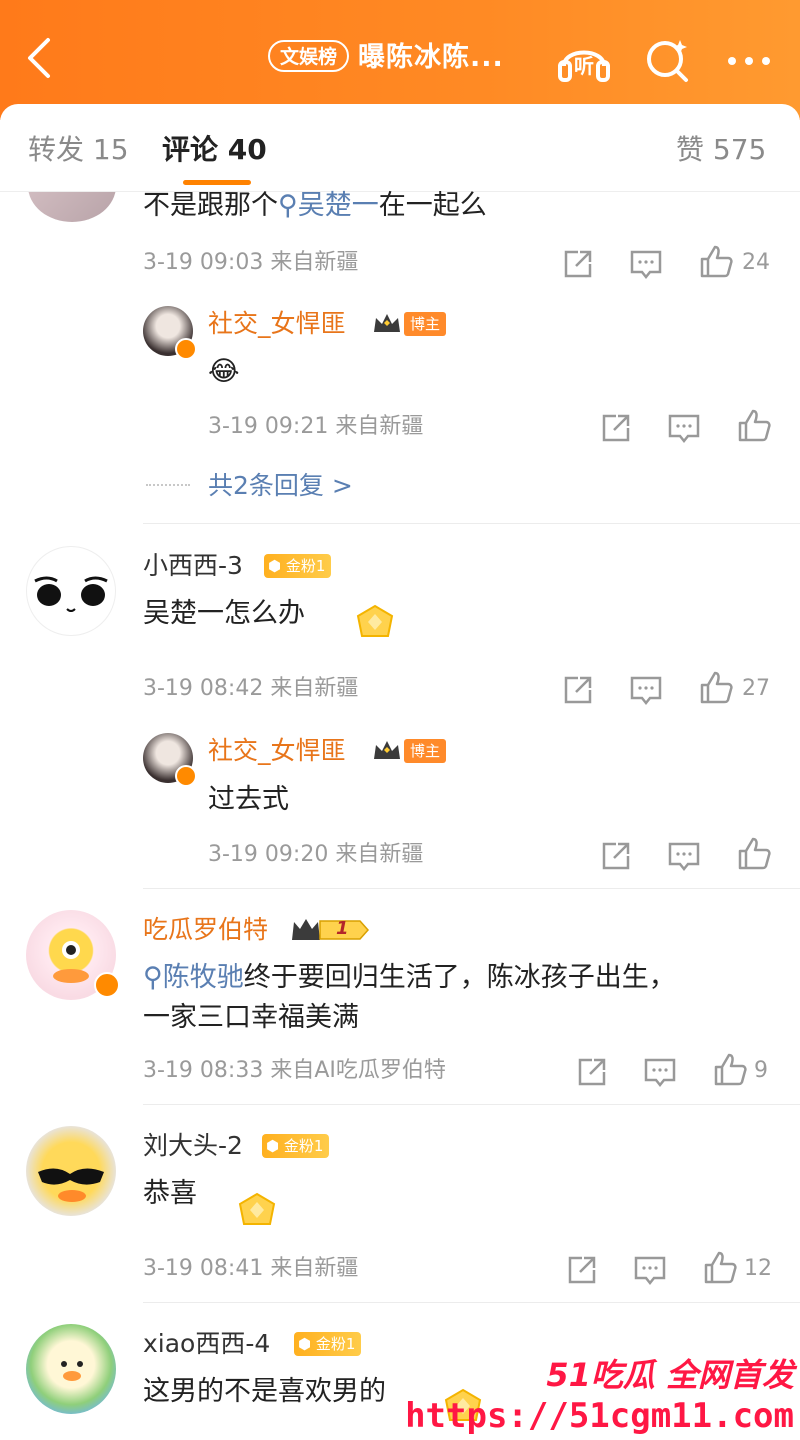  What do you see at coordinates (251, 1268) in the screenshot?
I see `comment-meta: 3-19 08:41 来自新疆` at bounding box center [251, 1268].